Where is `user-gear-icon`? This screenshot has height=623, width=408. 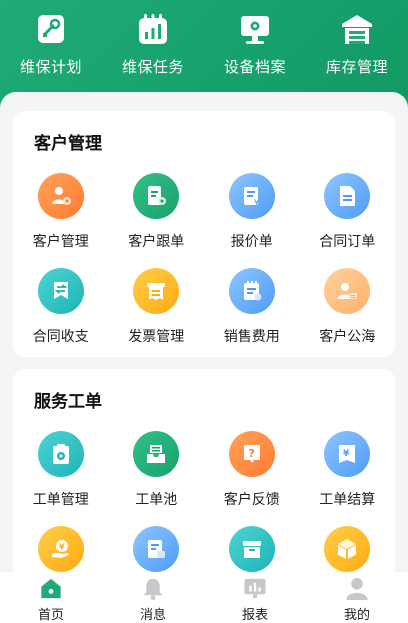
user-gear-icon is located at coordinates (61, 196).